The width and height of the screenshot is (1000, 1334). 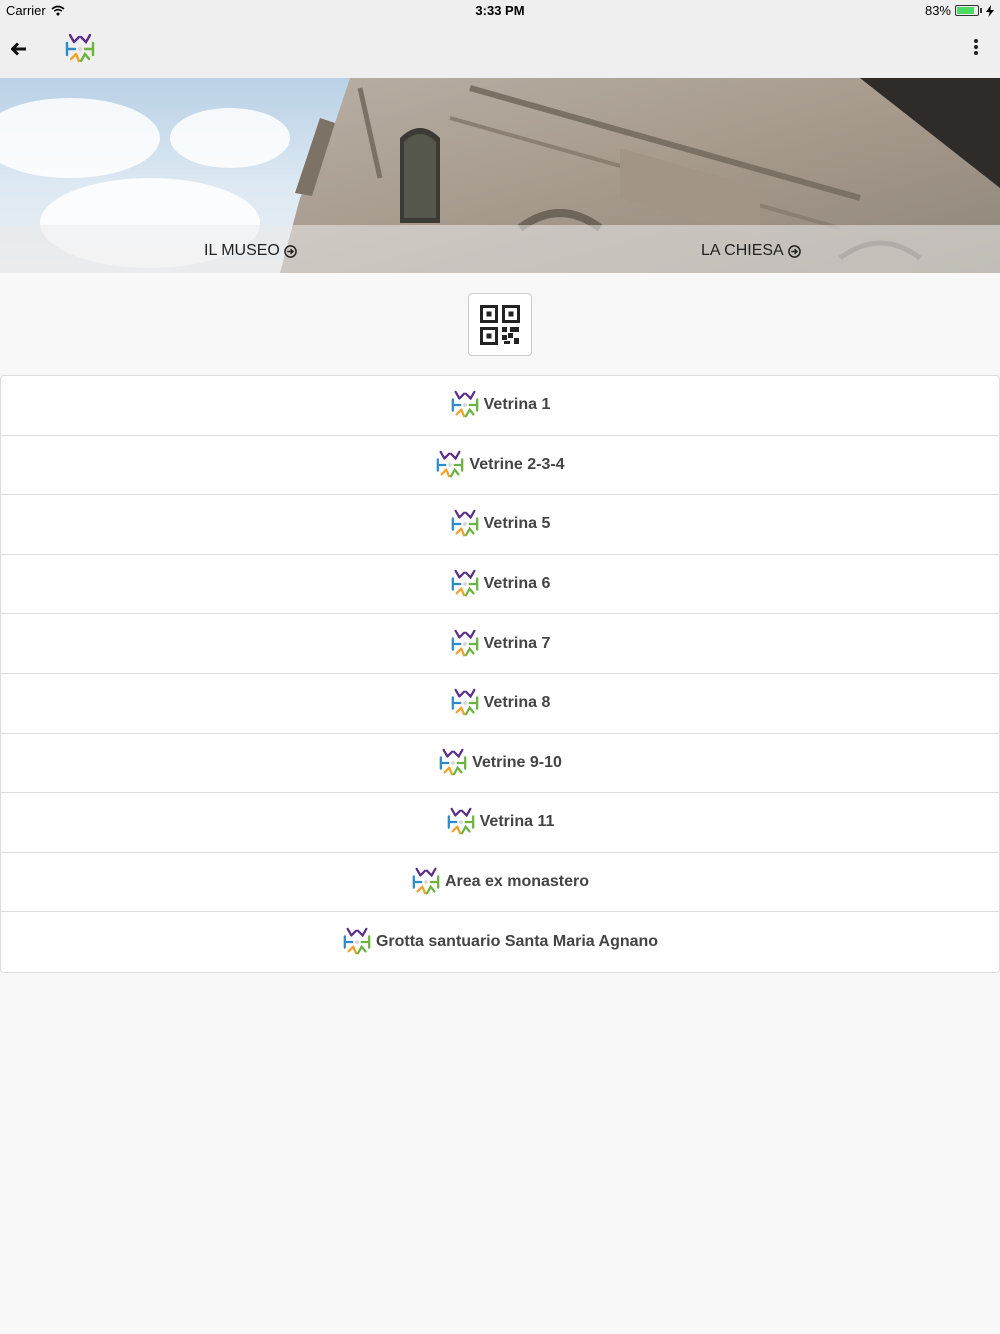 I want to click on list-item-label: Vetrine 9-10, so click(x=517, y=762).